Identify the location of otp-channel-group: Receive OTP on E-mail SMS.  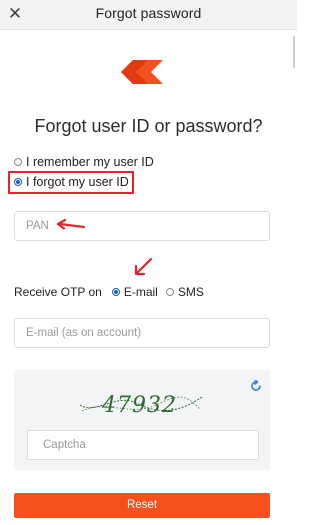
(113, 292).